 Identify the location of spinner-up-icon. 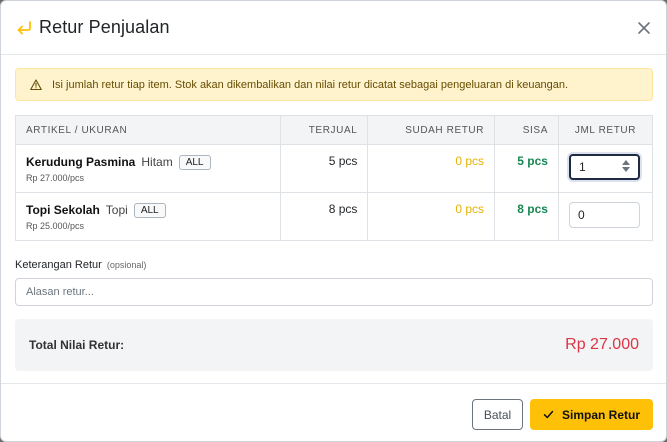
(625, 162).